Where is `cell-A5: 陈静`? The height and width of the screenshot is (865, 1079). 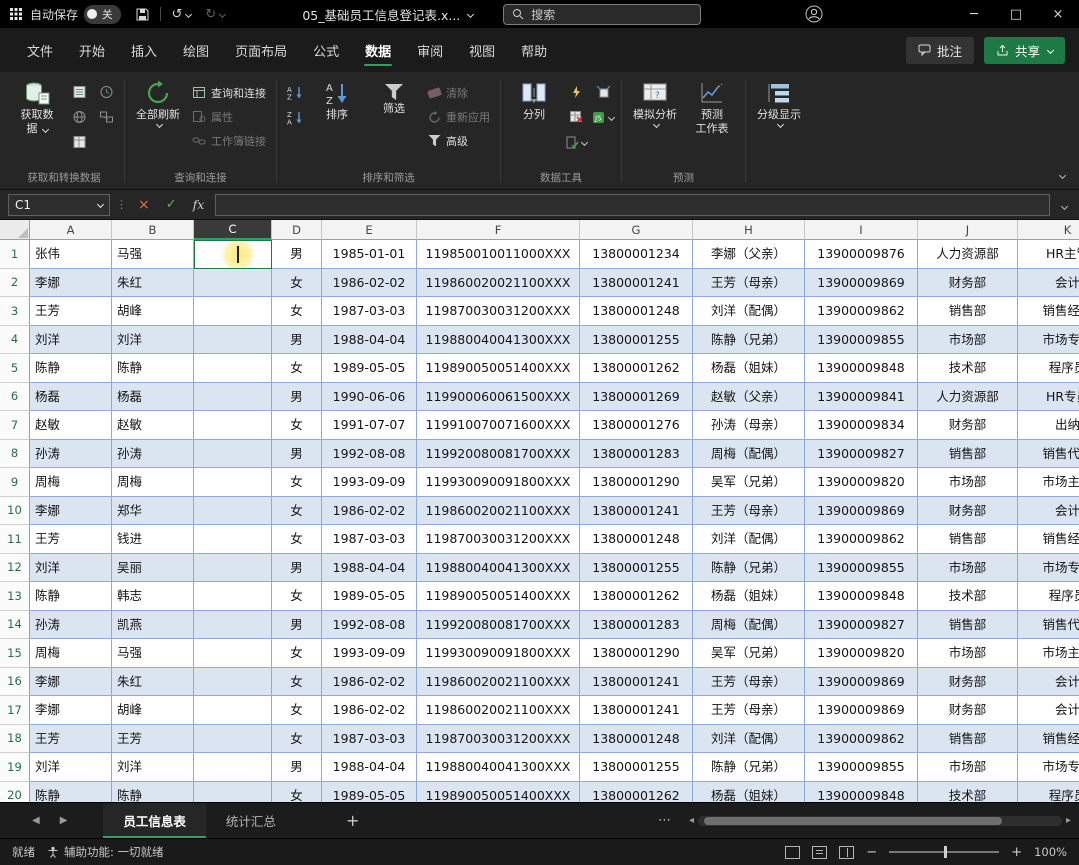 cell-A5: 陈静 is located at coordinates (71, 368).